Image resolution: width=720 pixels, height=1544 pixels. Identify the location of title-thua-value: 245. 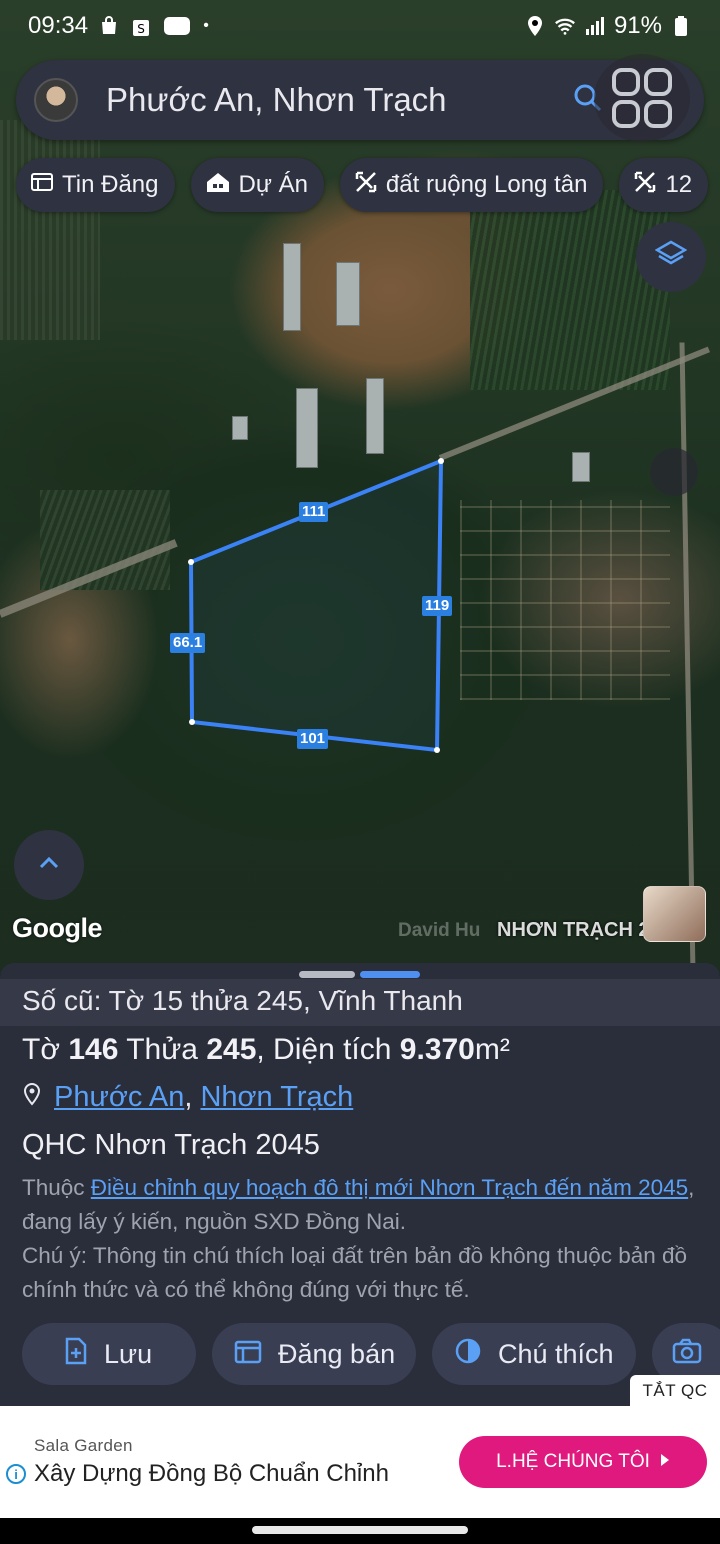
(231, 1049).